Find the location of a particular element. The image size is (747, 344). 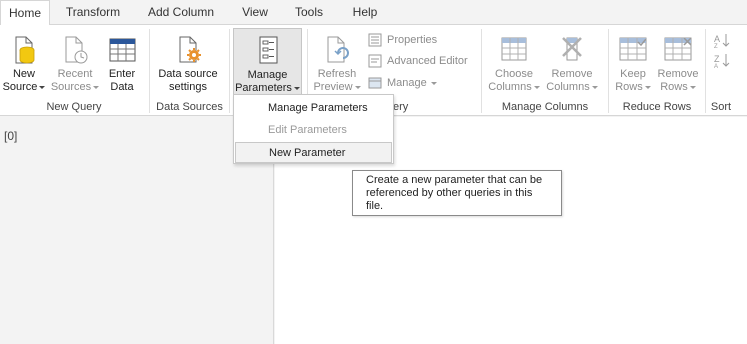

refresh-preview-label: Refresh is located at coordinates (337, 74).